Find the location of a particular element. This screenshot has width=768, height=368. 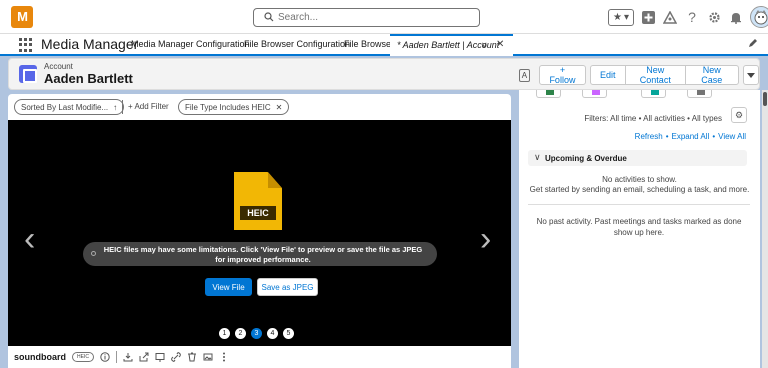

account-hierarchy-icon: A is located at coordinates (524, 75).